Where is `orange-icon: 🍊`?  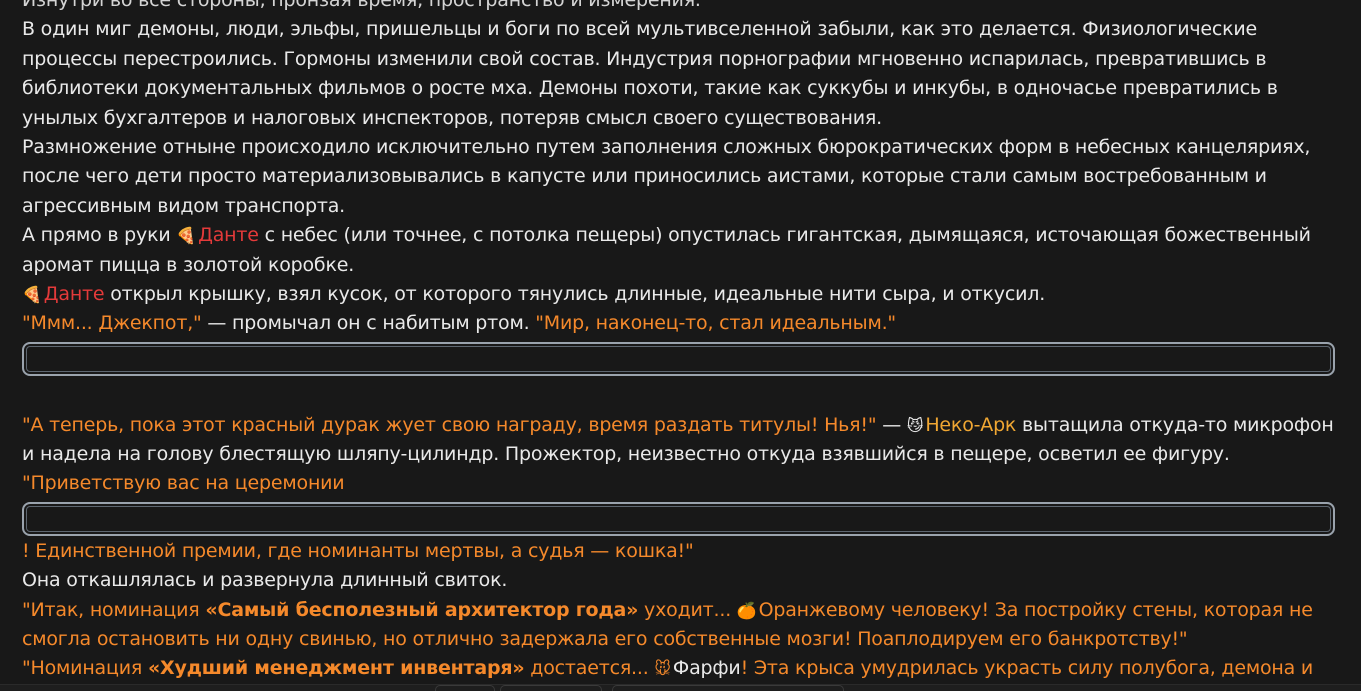 orange-icon: 🍊 is located at coordinates (746, 610).